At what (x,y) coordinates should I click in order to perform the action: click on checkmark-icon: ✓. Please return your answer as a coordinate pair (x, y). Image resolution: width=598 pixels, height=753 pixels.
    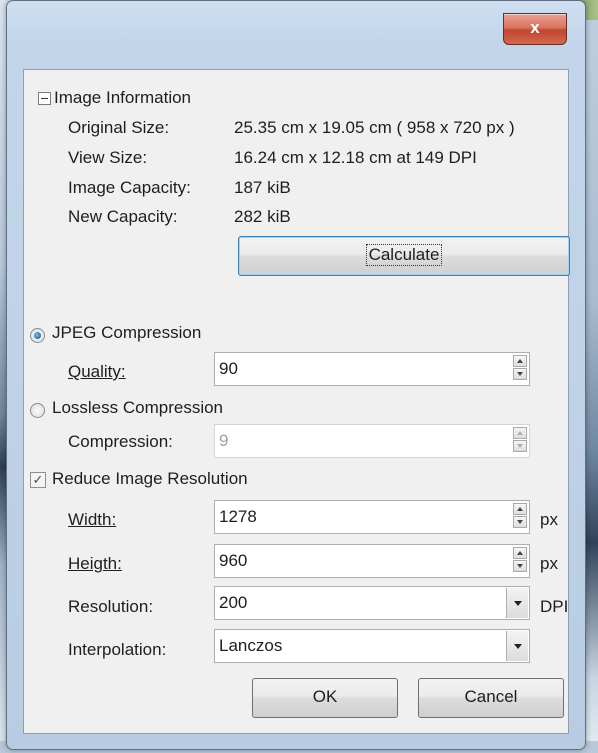
    Looking at the image, I should click on (38, 479).